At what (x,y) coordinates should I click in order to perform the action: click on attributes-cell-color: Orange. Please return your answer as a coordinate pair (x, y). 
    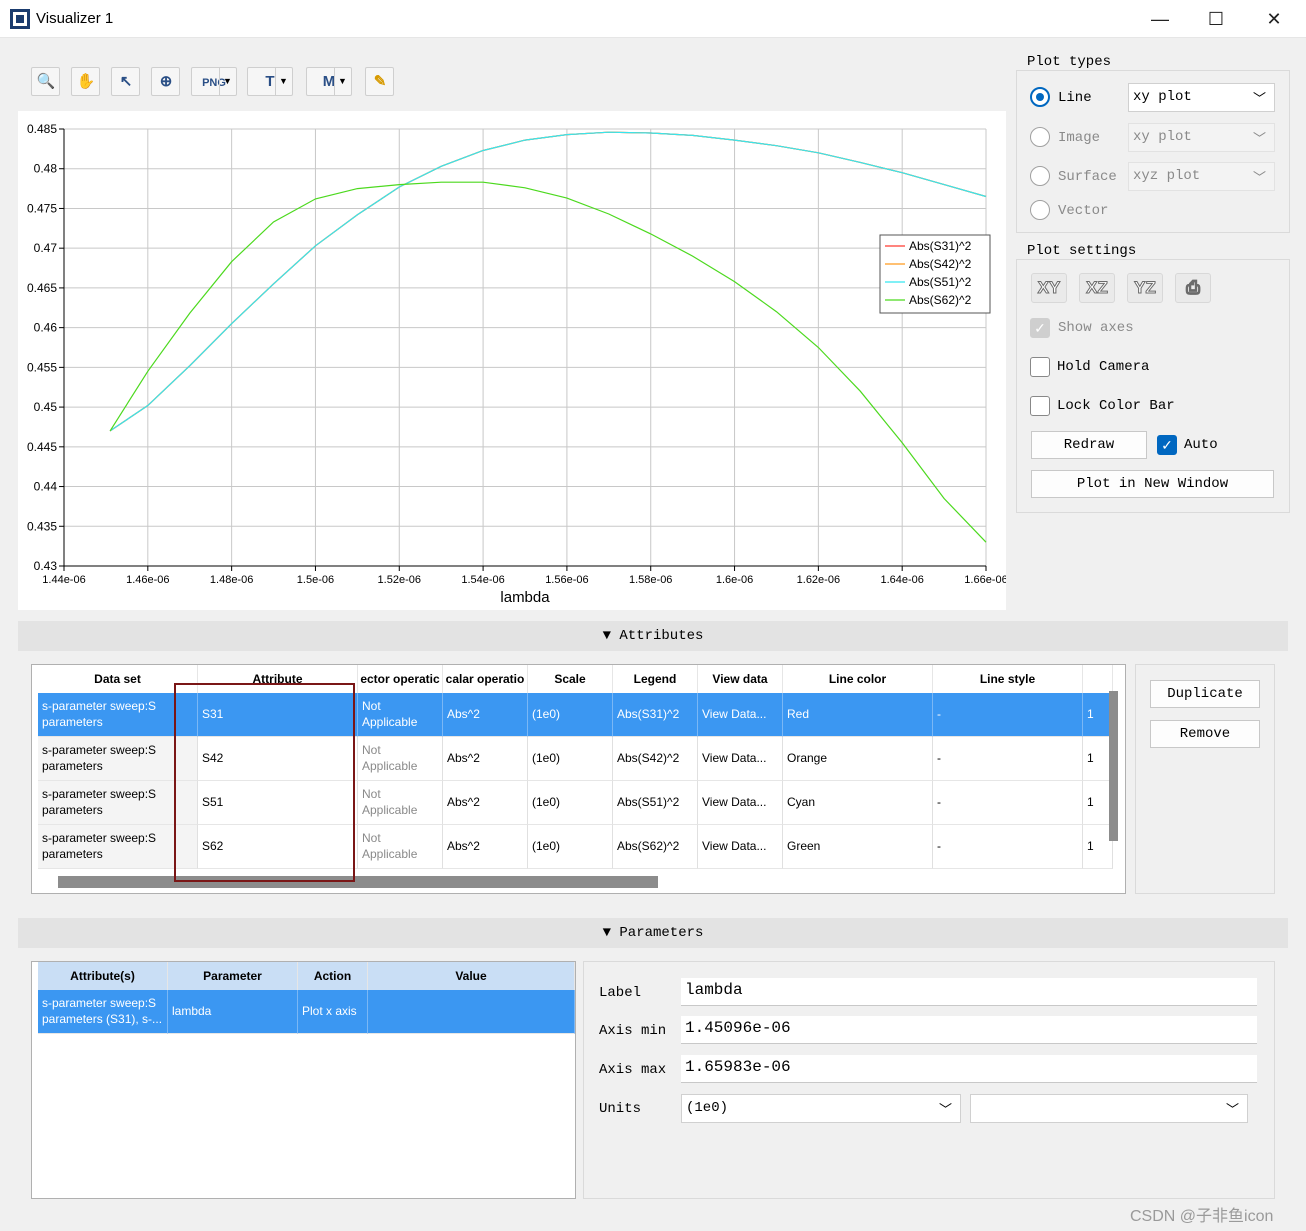
    Looking at the image, I should click on (858, 759).